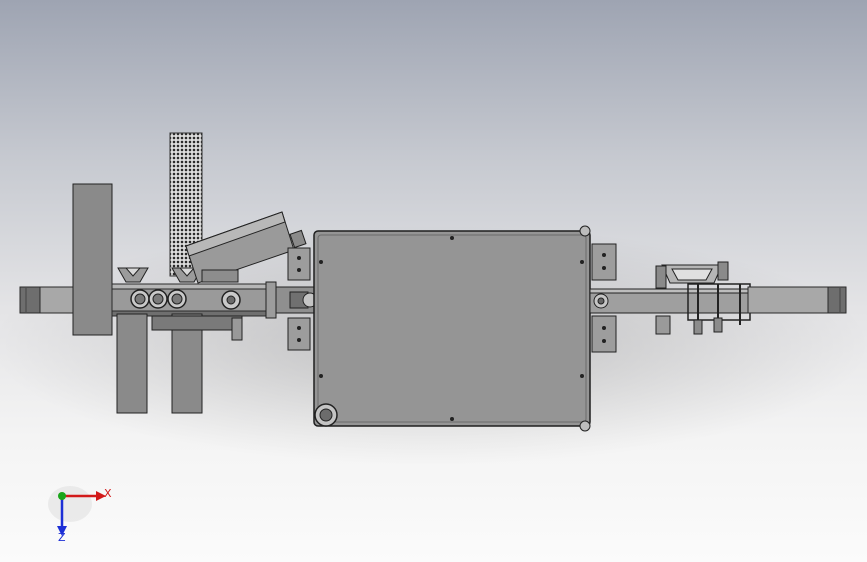 The width and height of the screenshot is (867, 562). What do you see at coordinates (291, 300) in the screenshot?
I see `drive-shaft` at bounding box center [291, 300].